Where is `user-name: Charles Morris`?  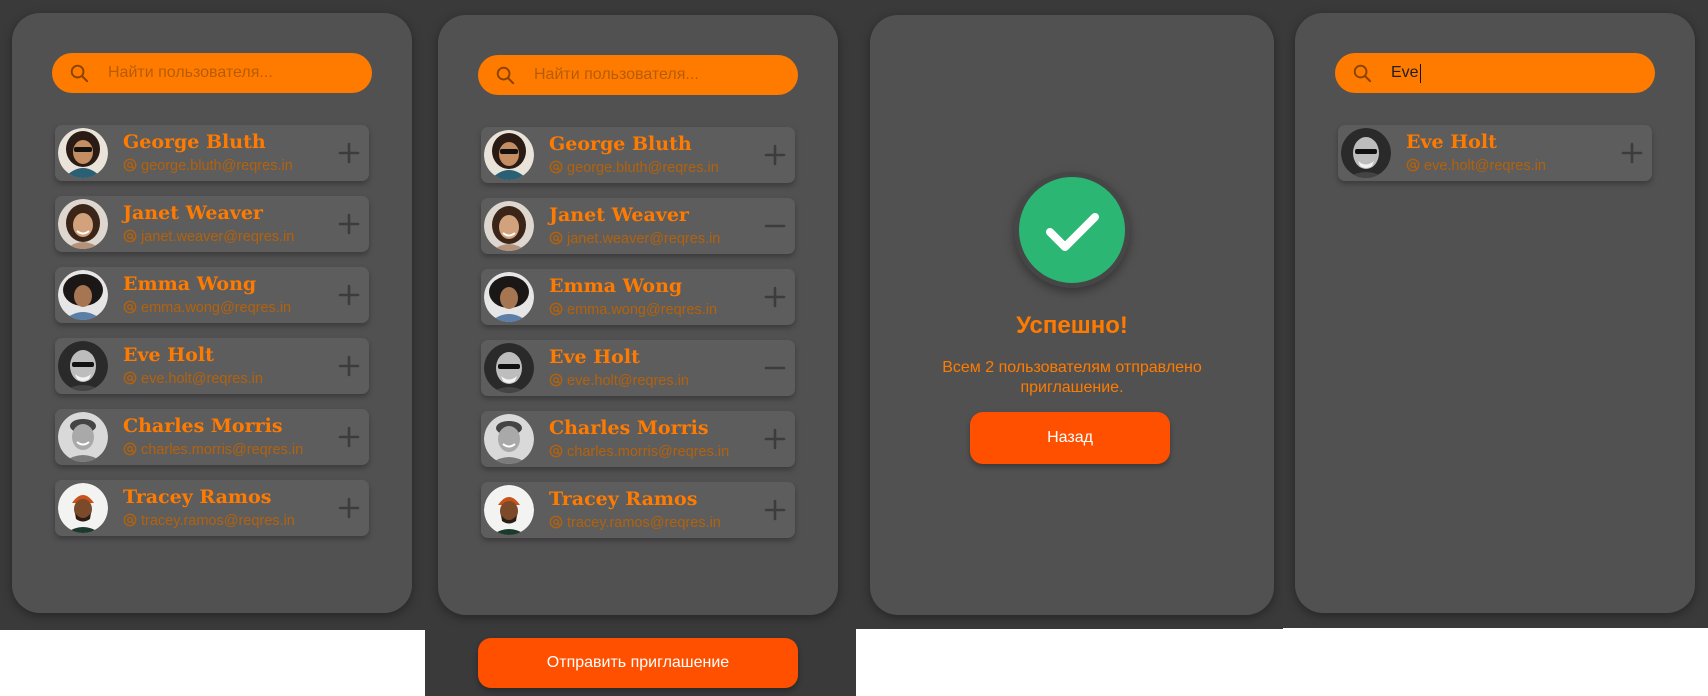
user-name: Charles Morris is located at coordinates (629, 428).